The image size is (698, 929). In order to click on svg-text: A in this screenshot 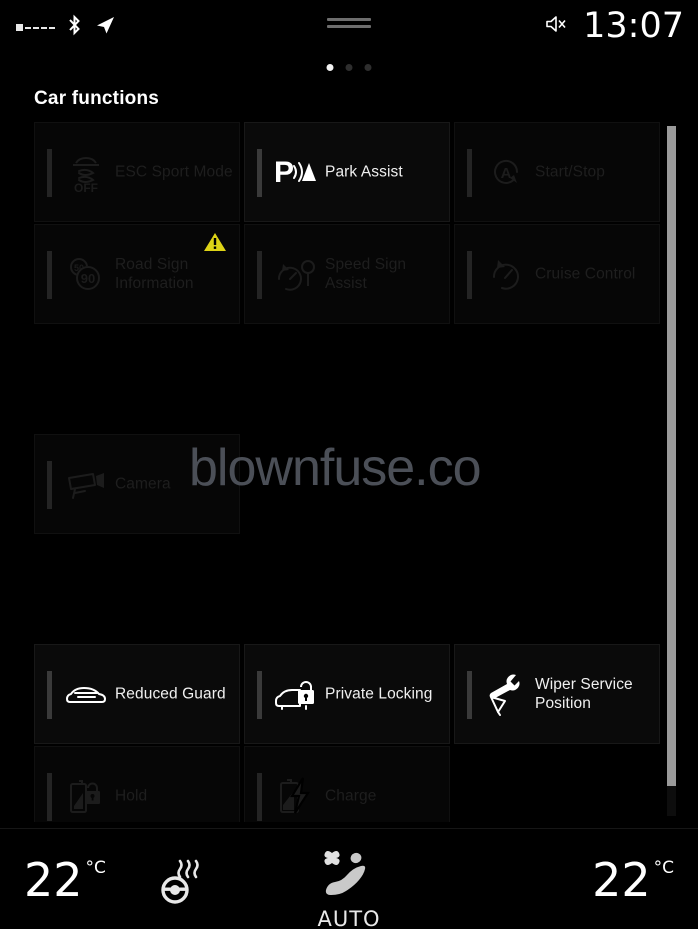, I will do `click(506, 173)`.